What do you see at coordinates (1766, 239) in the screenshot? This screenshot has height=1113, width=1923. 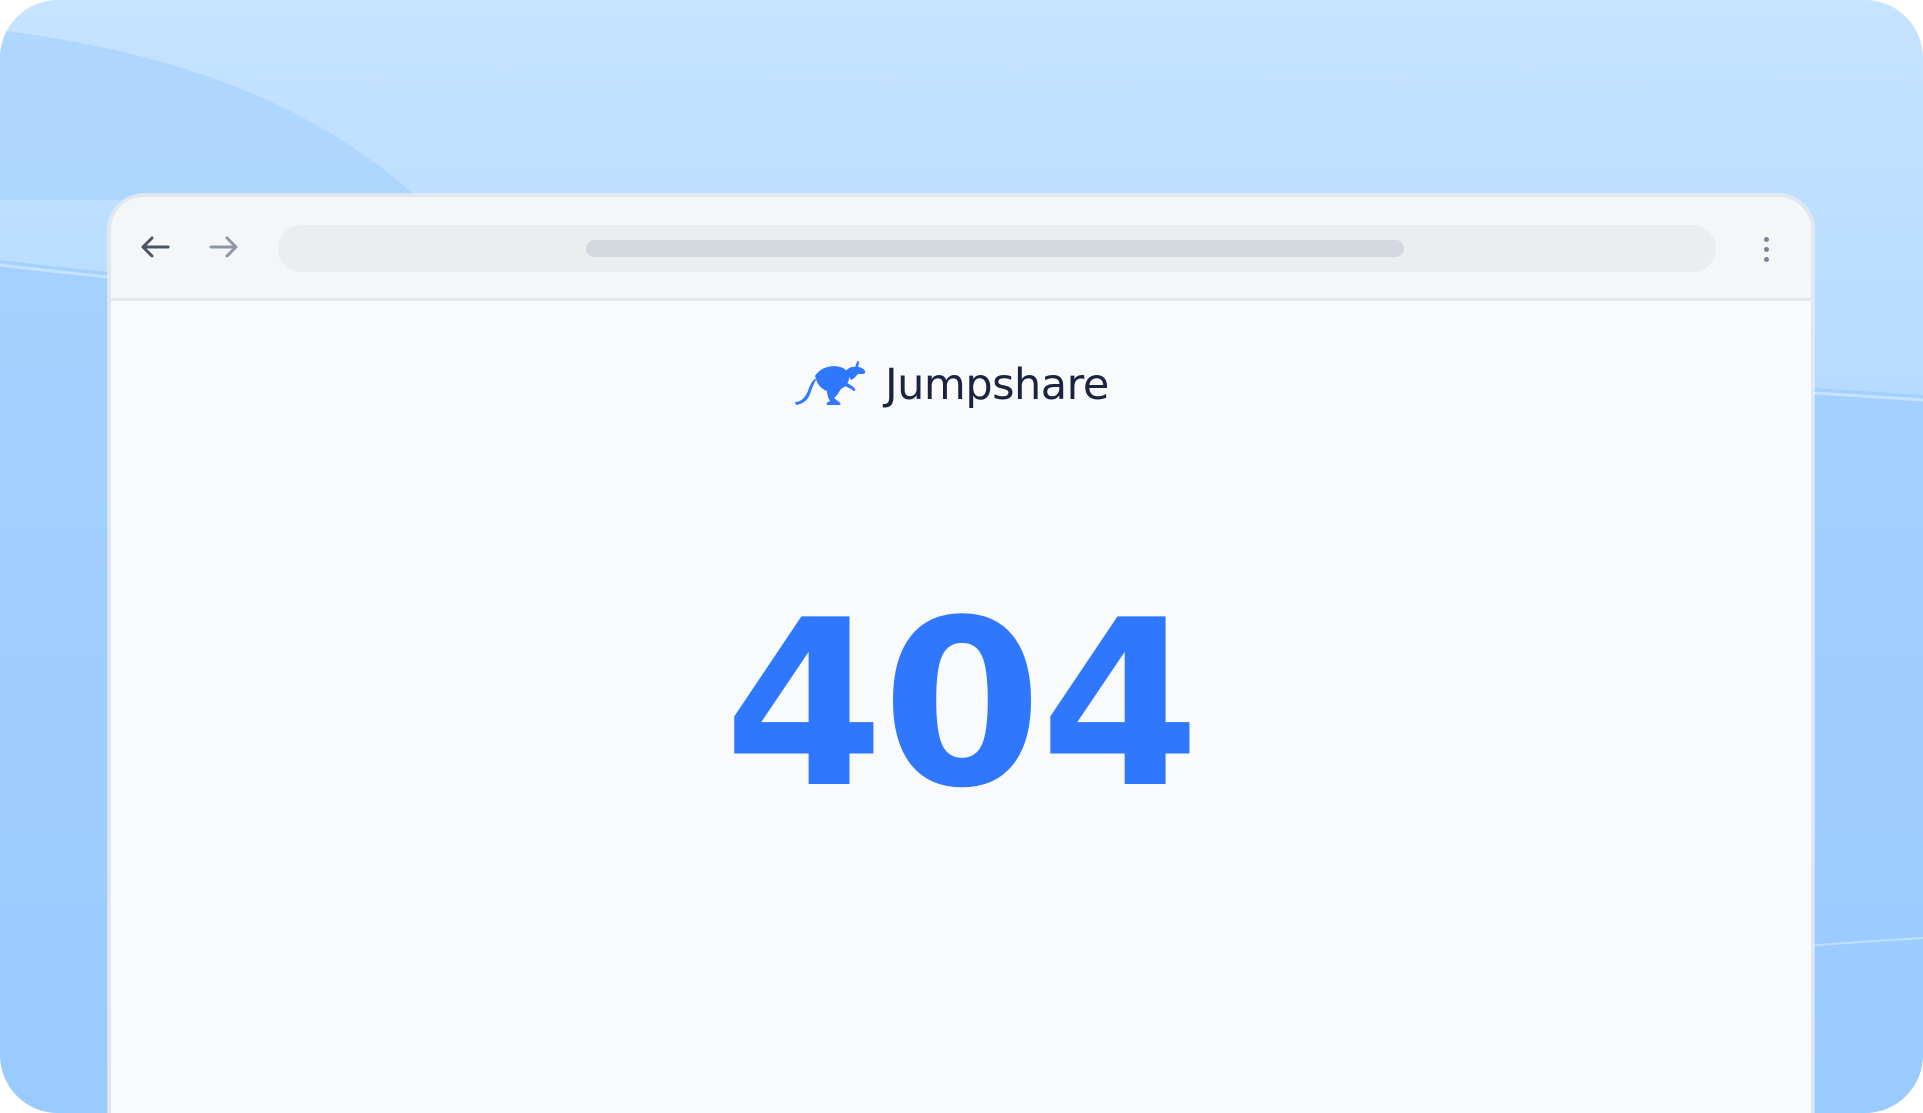 I see `kebab-menu-icon` at bounding box center [1766, 239].